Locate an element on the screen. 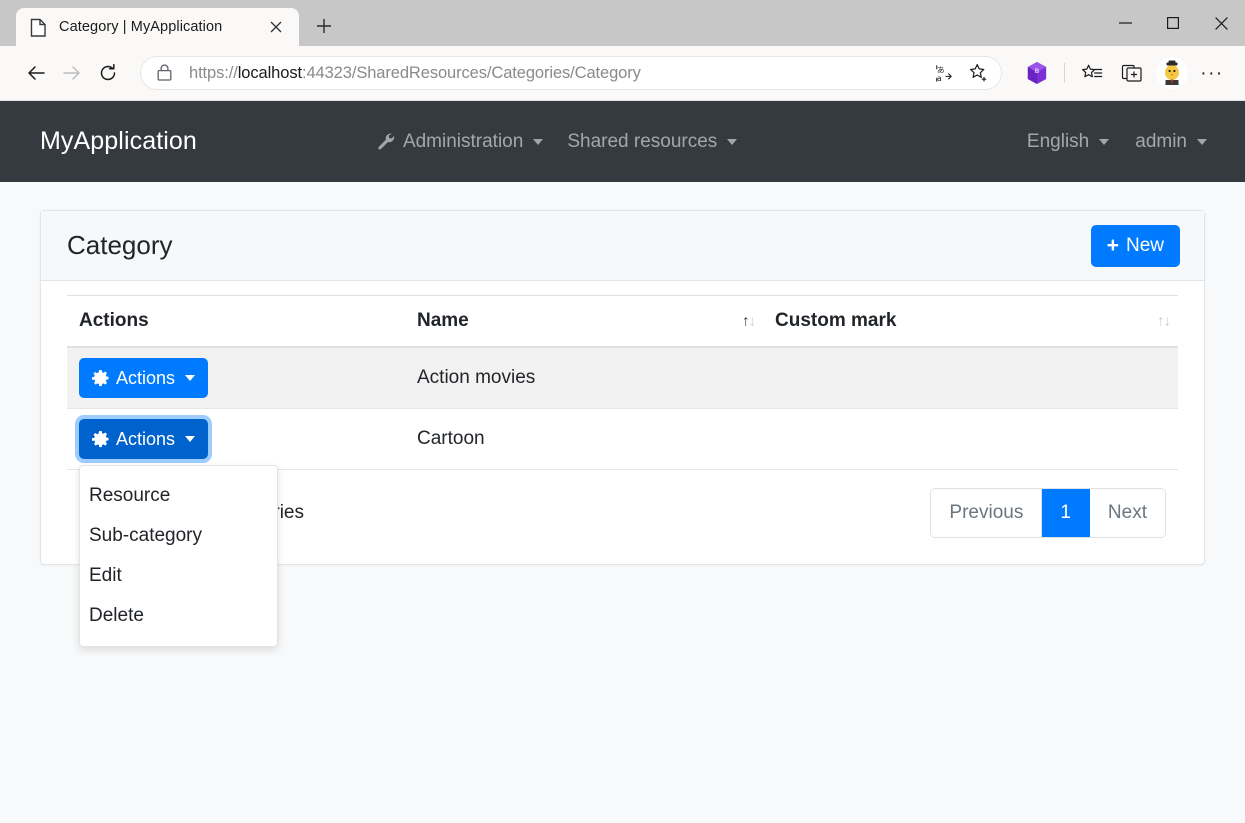 This screenshot has width=1245, height=823. settings-more-icon: ··· is located at coordinates (1212, 73).